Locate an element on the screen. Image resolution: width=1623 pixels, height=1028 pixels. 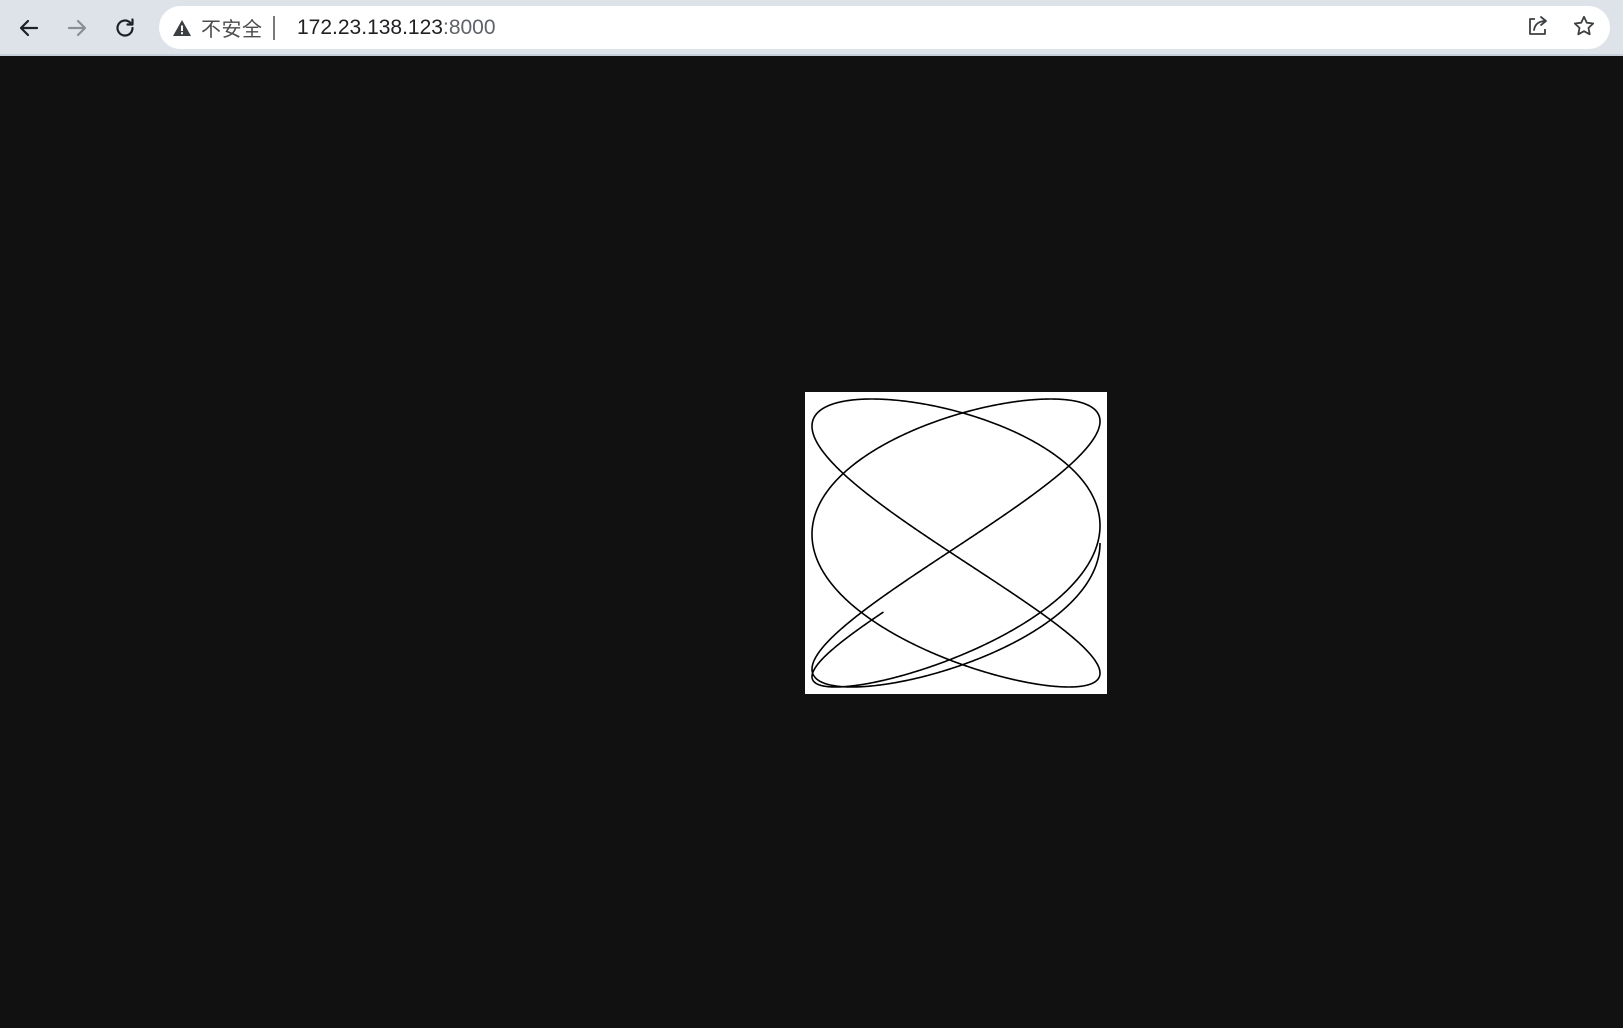
star-icon is located at coordinates (1584, 28).